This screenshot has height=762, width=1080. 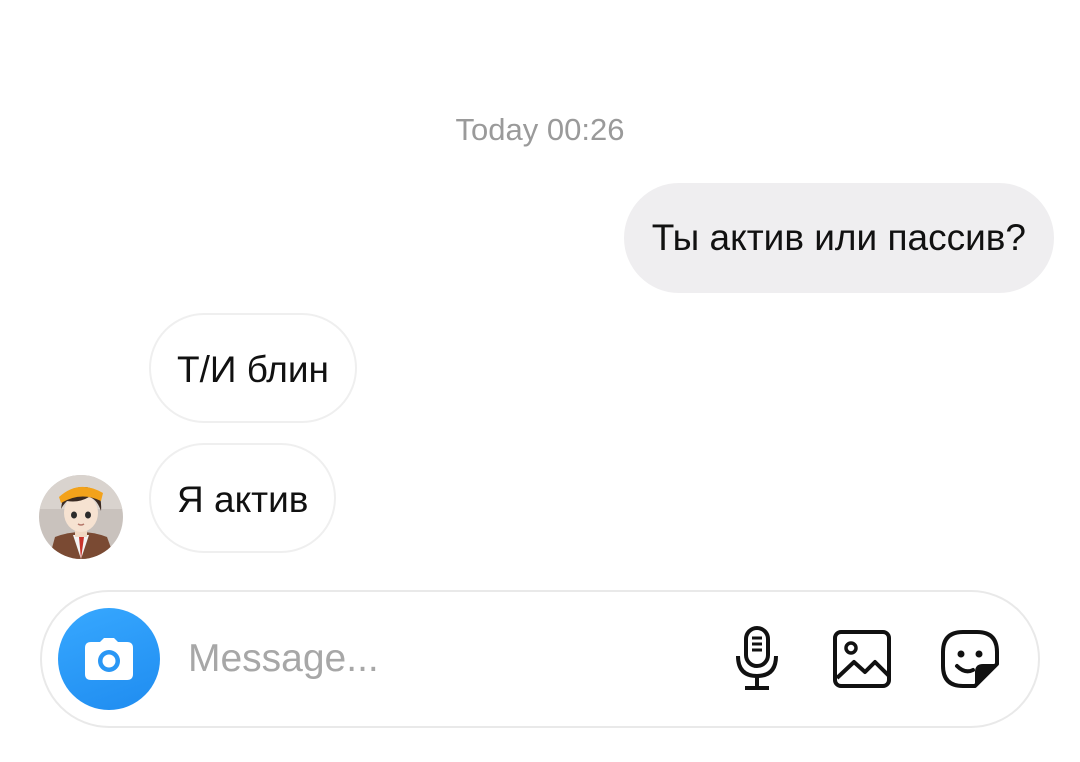 I want to click on gallery-button, so click(x=862, y=659).